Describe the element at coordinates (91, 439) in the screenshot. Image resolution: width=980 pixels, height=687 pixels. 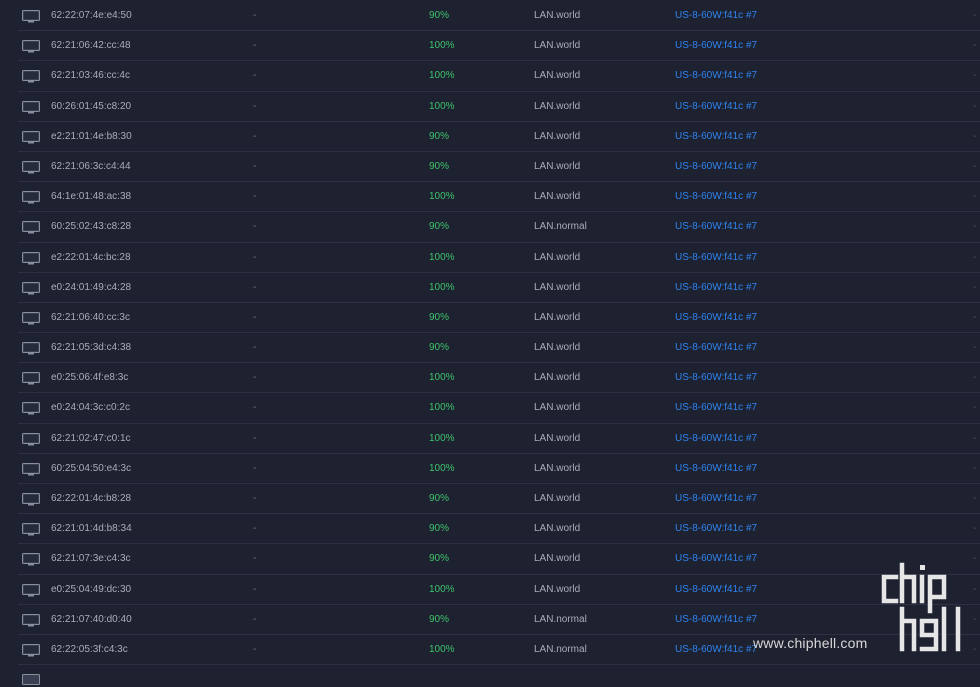
I see `client-mac: 62:21:02:47:c0:1c` at that location.